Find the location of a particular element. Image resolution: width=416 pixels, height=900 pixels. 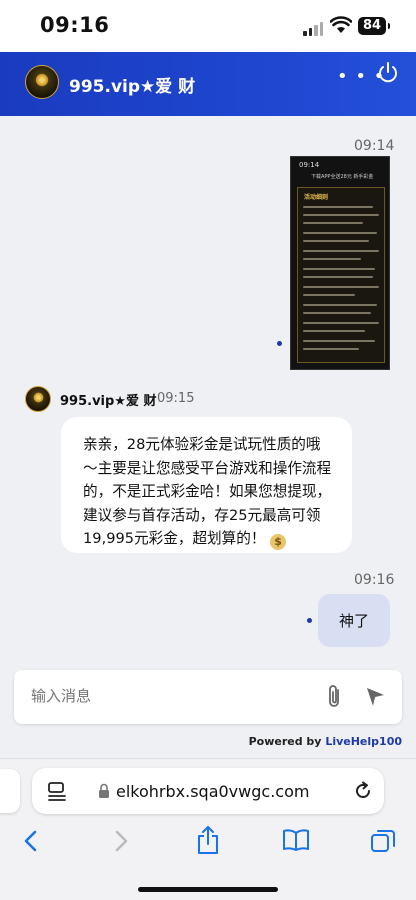

chat-title: 995.vip★爱 财 is located at coordinates (132, 87).